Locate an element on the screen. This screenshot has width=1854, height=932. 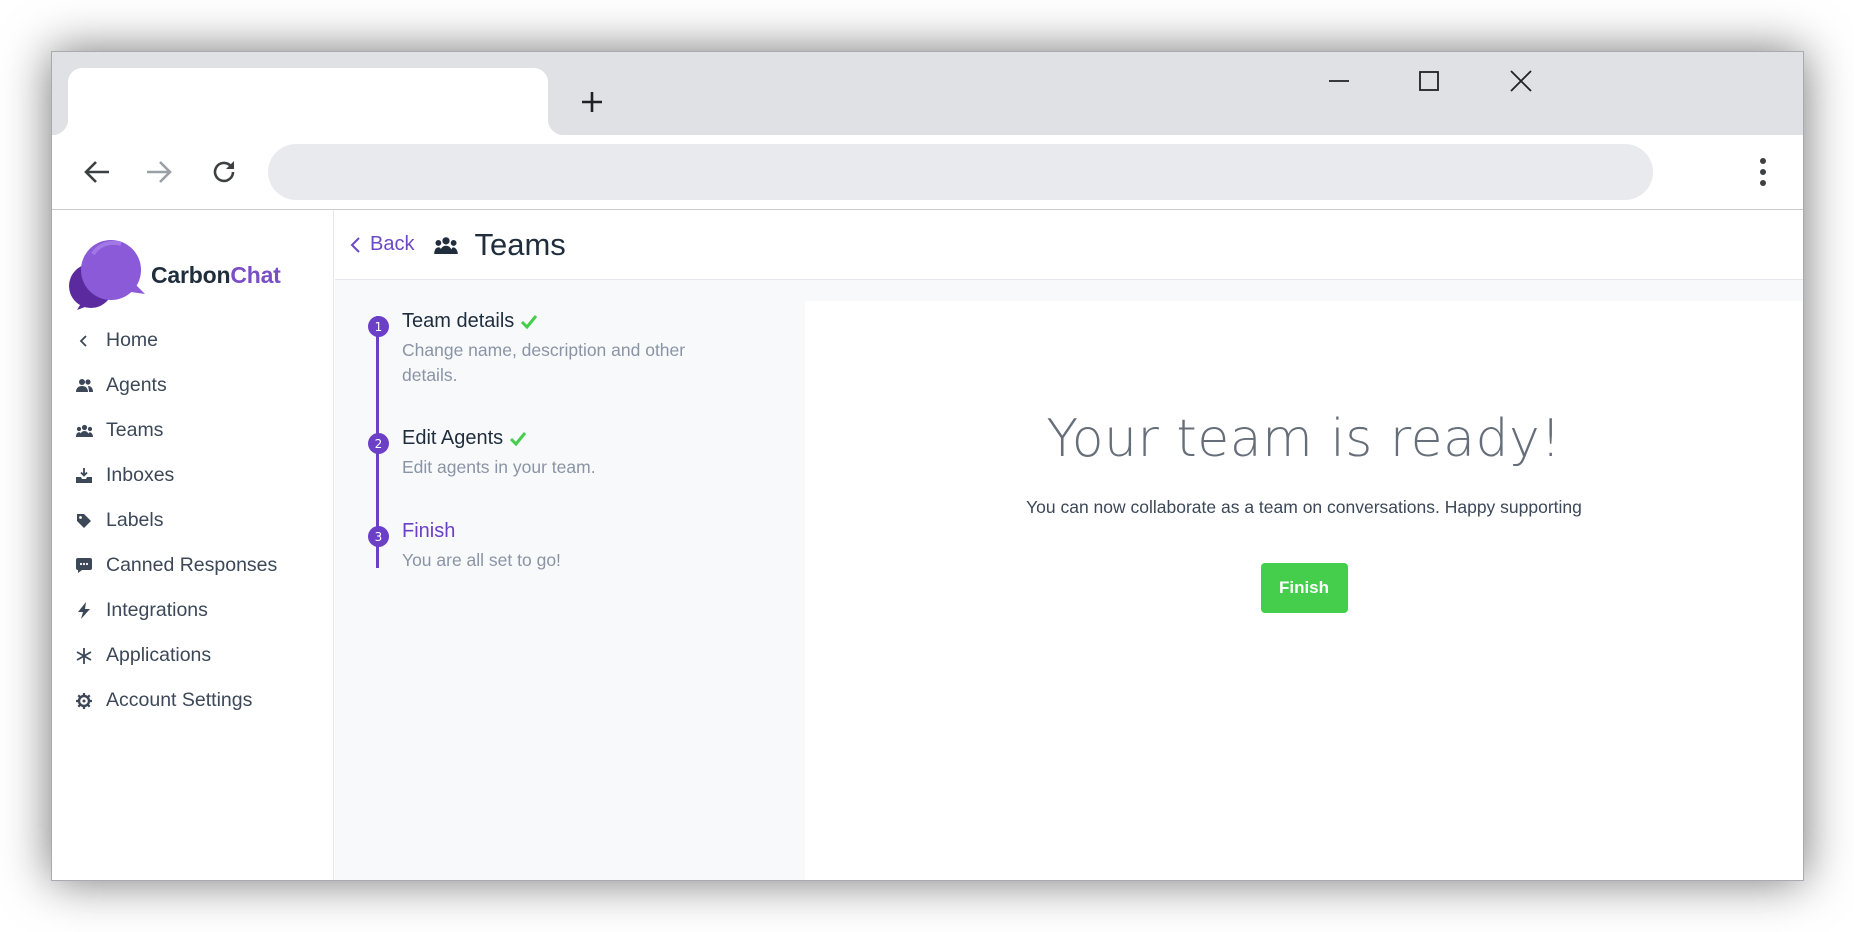
brand: CarbonChat is located at coordinates (175, 275).